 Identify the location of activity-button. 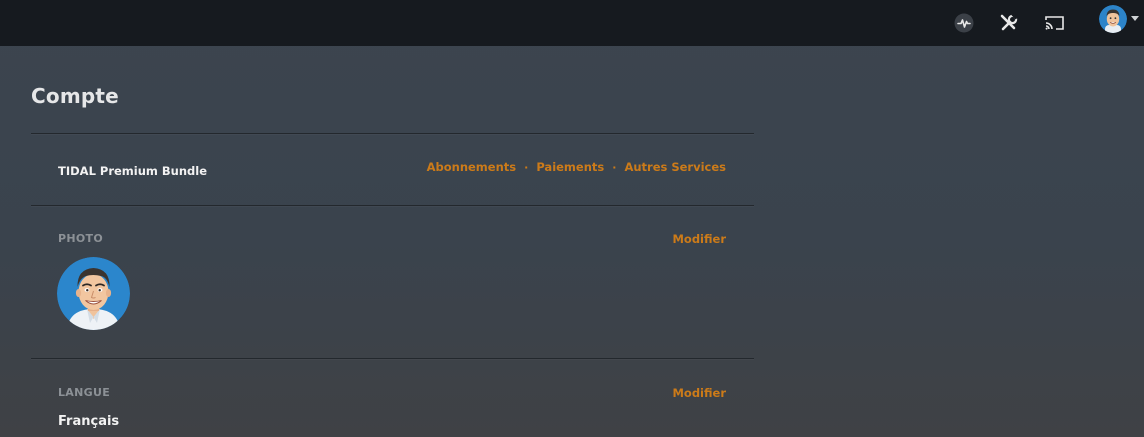
(964, 23).